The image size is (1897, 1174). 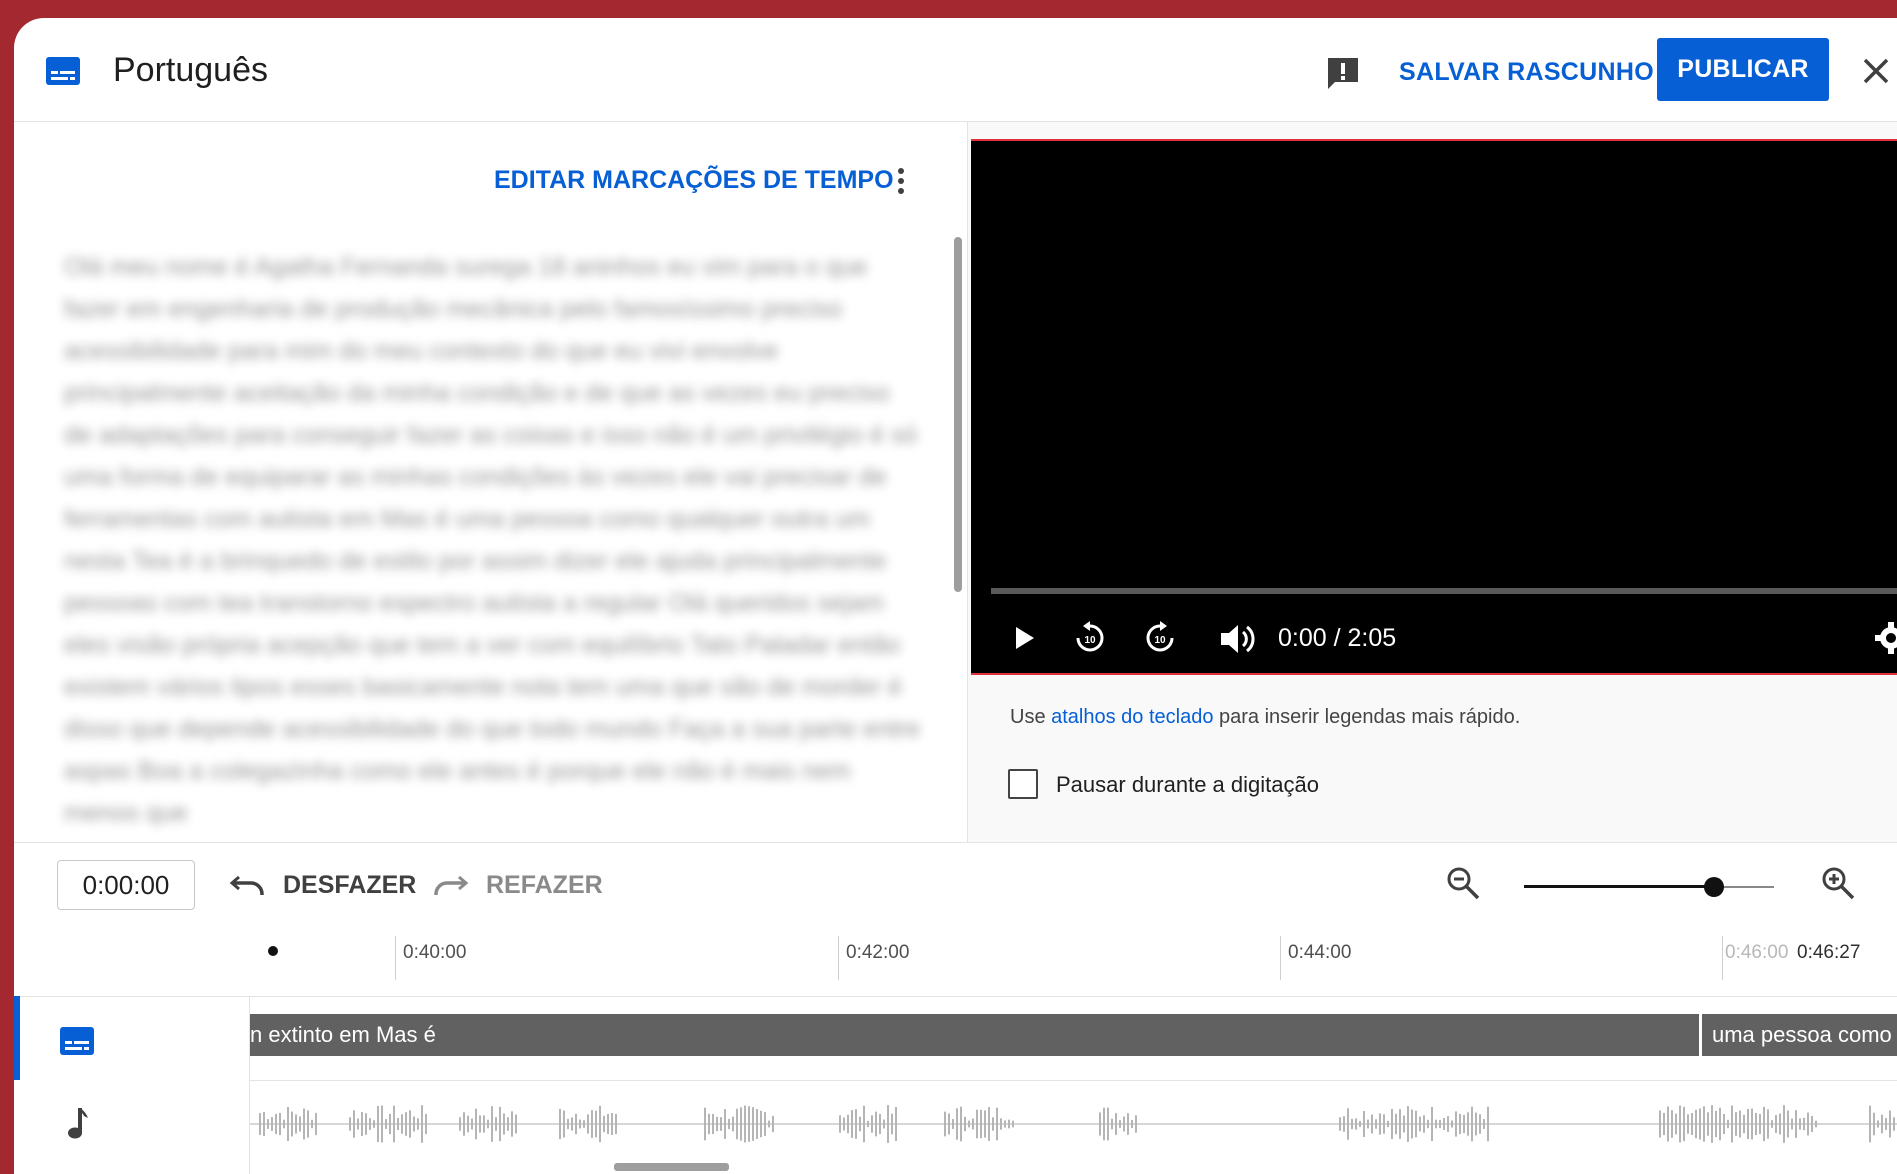 What do you see at coordinates (671, 1167) in the screenshot?
I see `timeline-scrollbar` at bounding box center [671, 1167].